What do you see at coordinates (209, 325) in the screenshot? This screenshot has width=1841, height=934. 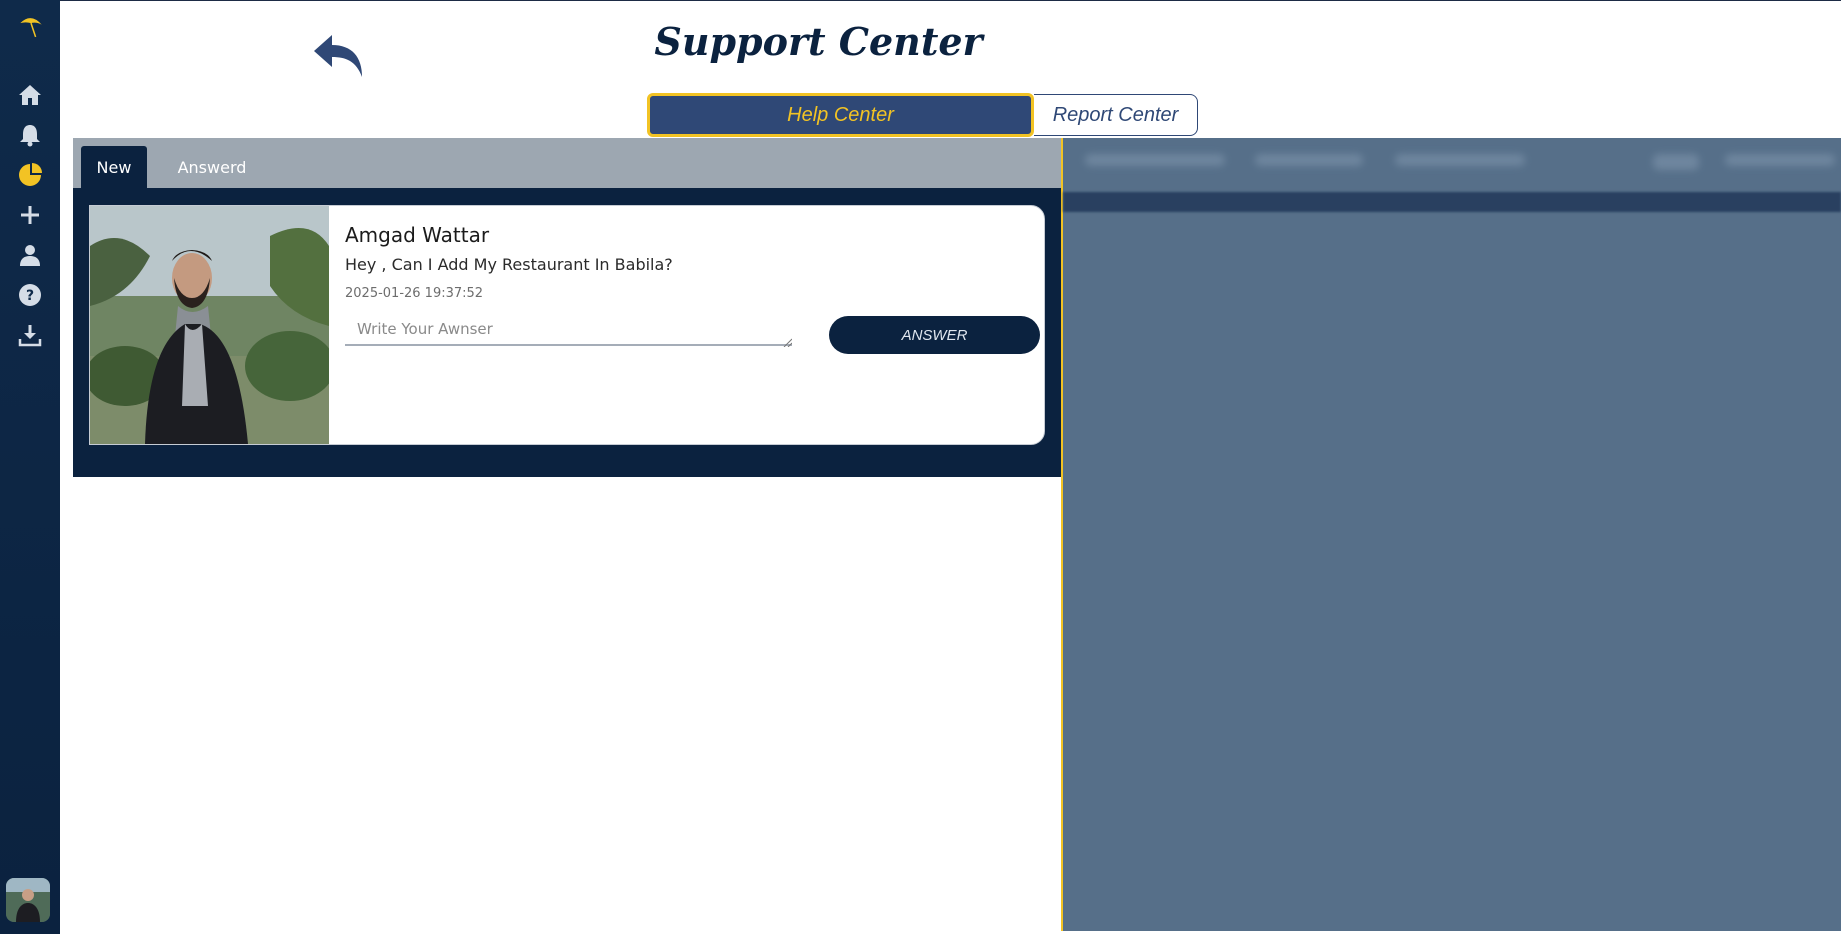 I see `user-photo` at bounding box center [209, 325].